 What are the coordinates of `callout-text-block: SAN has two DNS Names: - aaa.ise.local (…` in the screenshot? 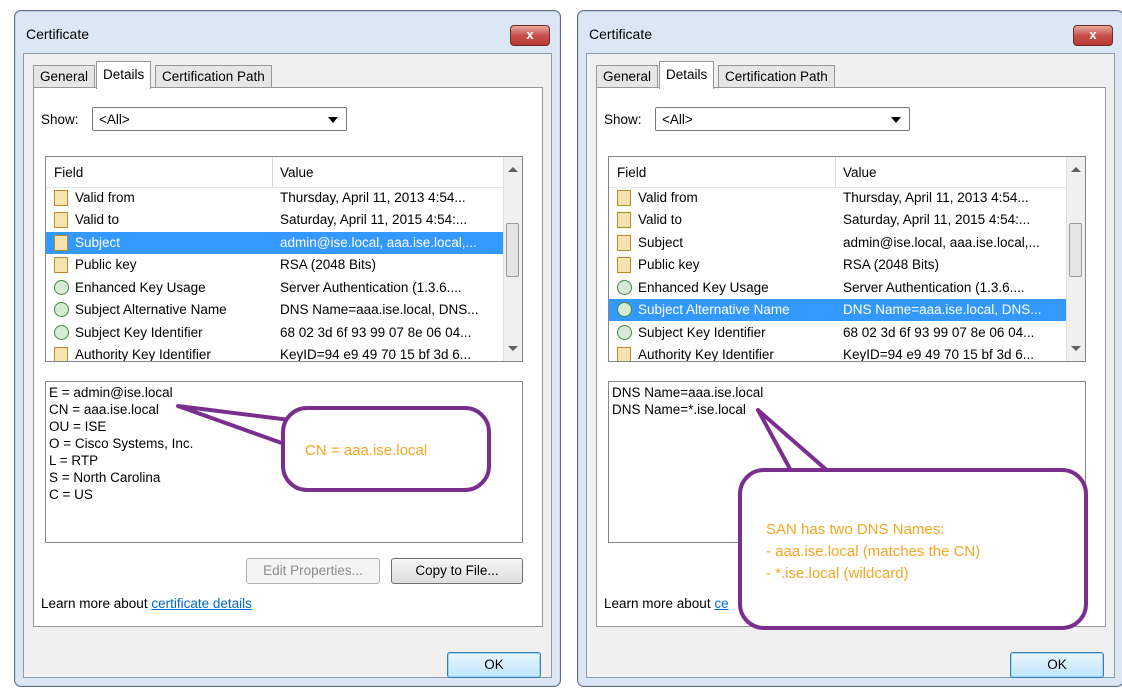 It's located at (873, 552).